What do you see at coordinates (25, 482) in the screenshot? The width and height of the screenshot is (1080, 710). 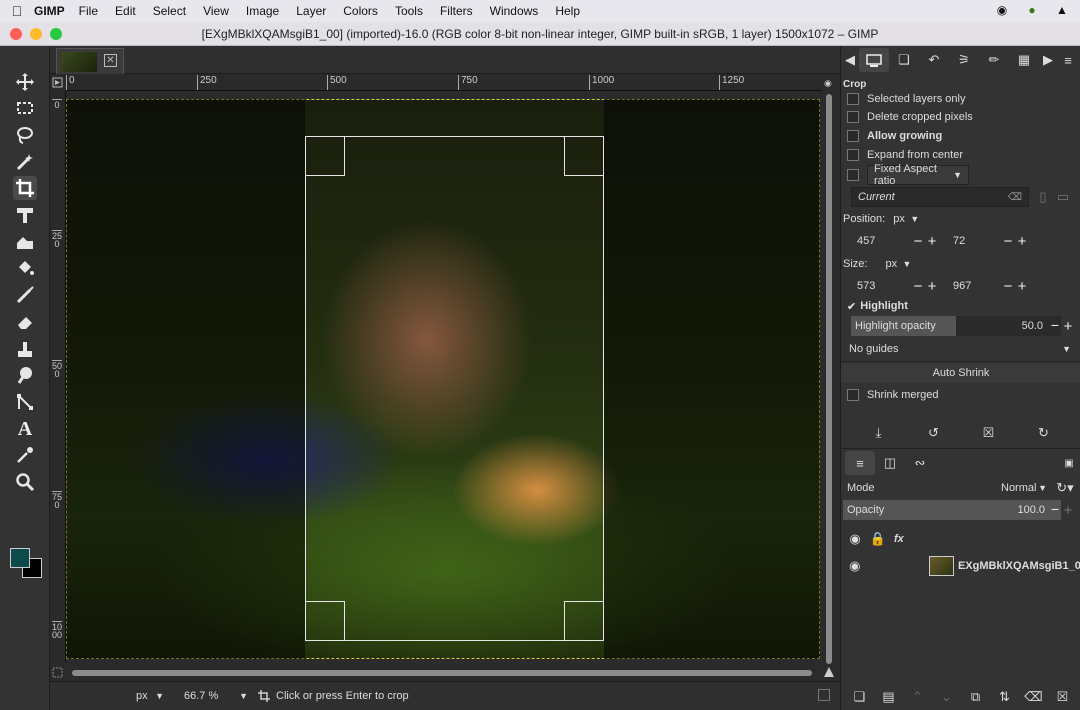 I see `zoom-tool-icon` at bounding box center [25, 482].